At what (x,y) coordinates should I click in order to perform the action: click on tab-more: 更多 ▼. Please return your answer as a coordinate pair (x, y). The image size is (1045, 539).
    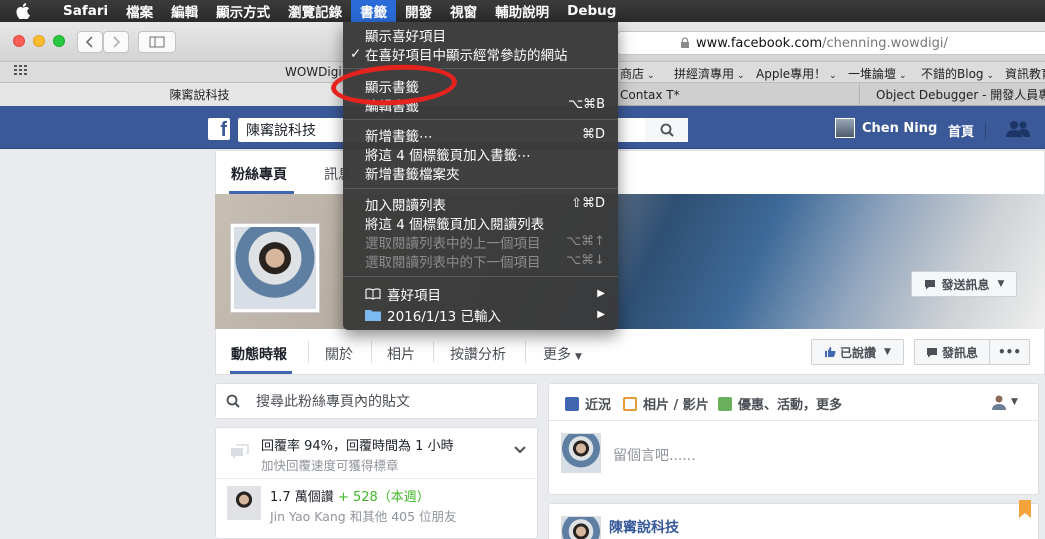
    Looking at the image, I should click on (562, 354).